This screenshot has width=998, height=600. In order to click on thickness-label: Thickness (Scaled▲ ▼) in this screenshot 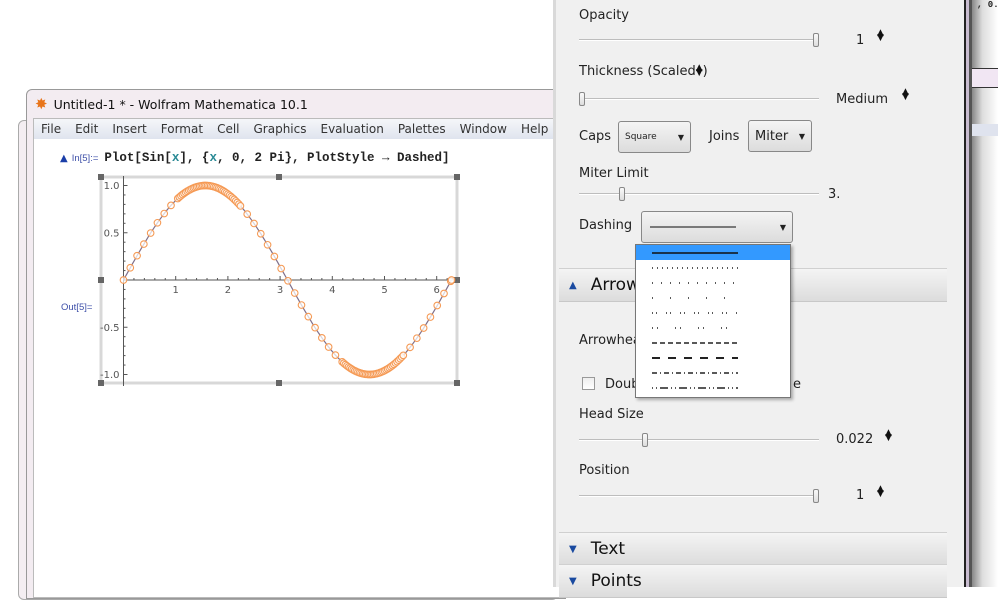, I will do `click(643, 71)`.